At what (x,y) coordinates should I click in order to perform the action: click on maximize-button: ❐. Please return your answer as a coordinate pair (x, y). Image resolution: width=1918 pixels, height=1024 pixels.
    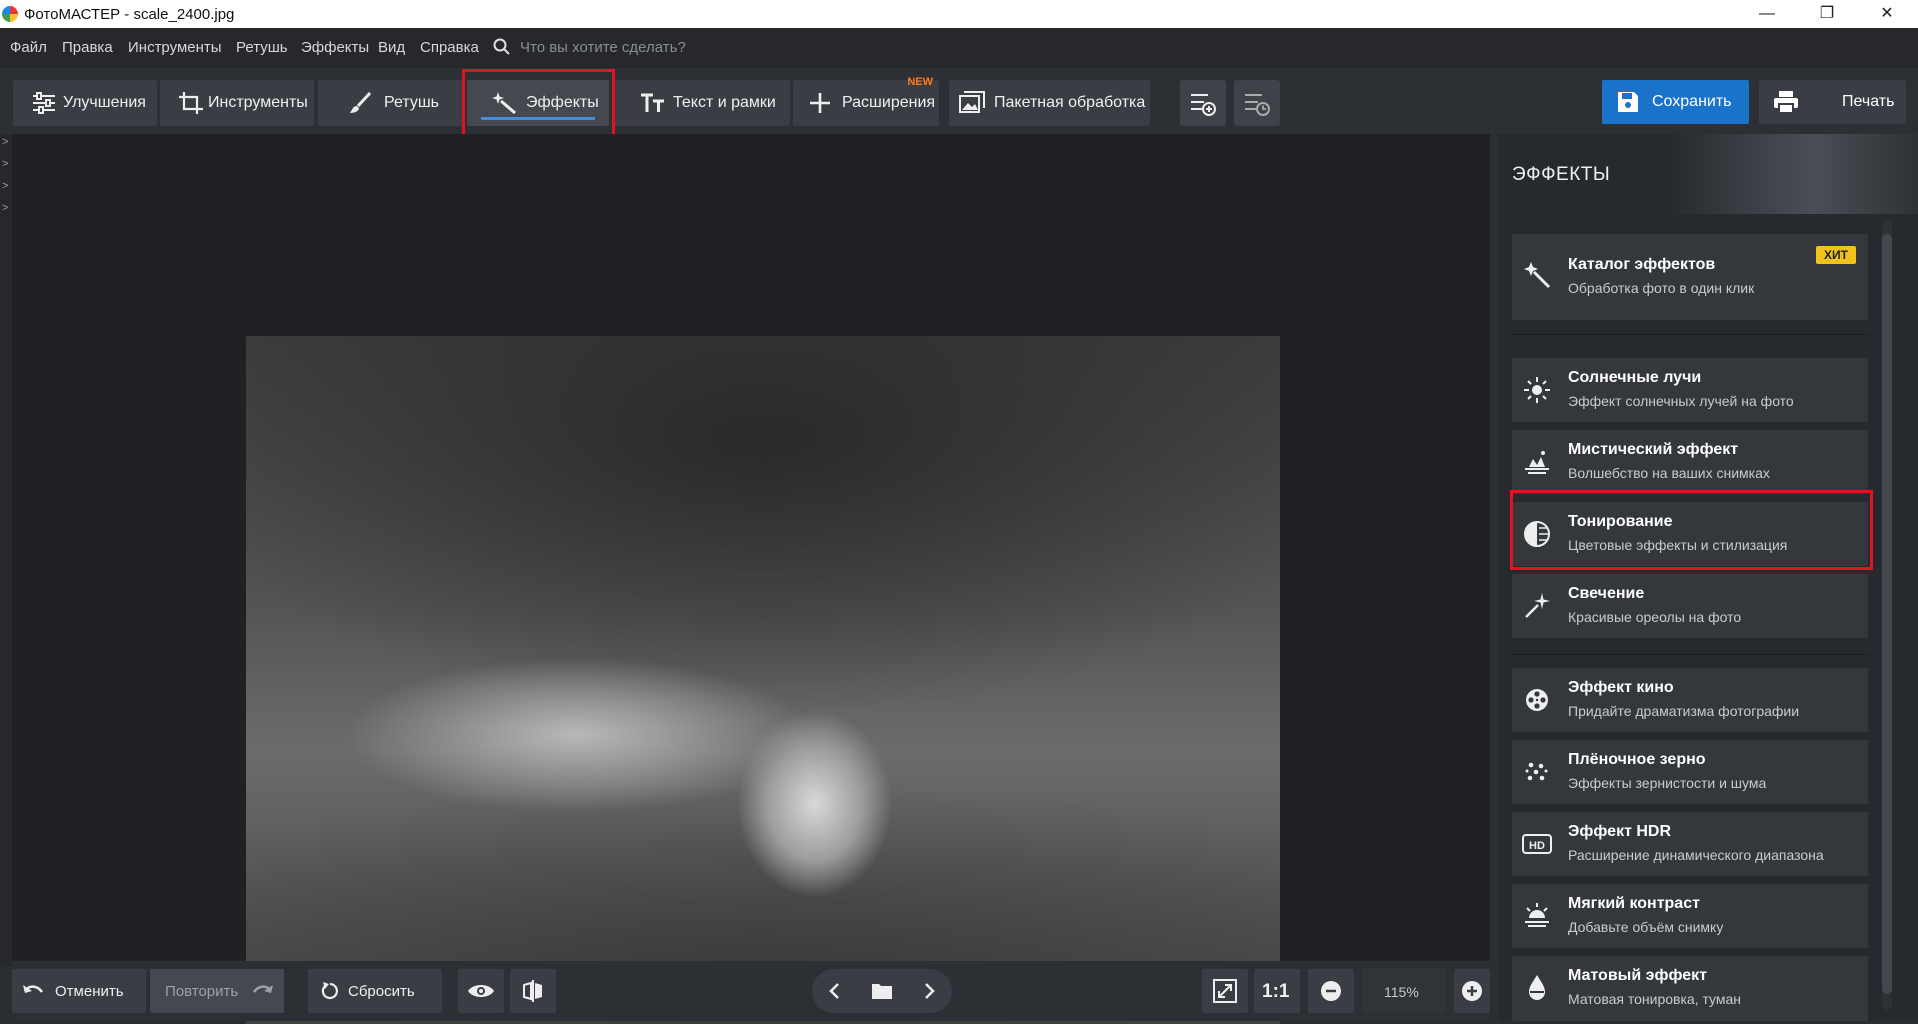
    Looking at the image, I should click on (1827, 14).